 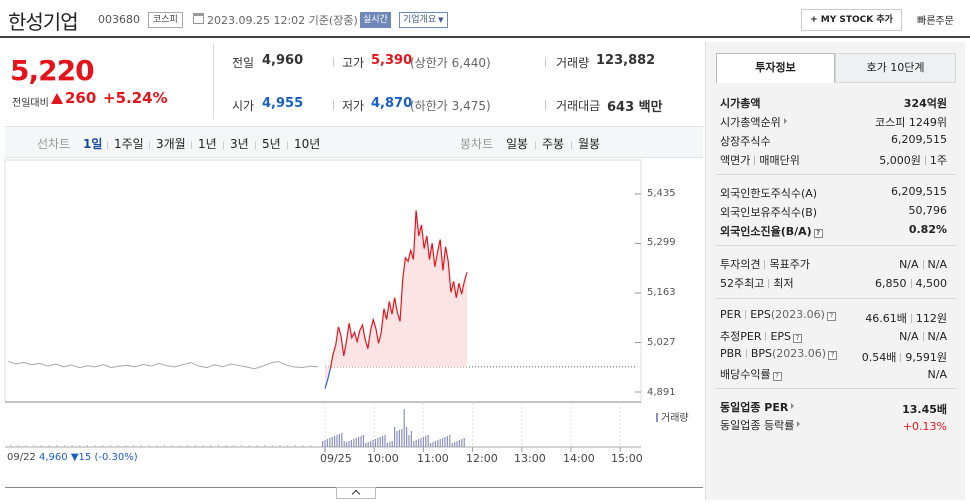 What do you see at coordinates (928, 210) in the screenshot?
I see `foreign-hold-value: 50,796` at bounding box center [928, 210].